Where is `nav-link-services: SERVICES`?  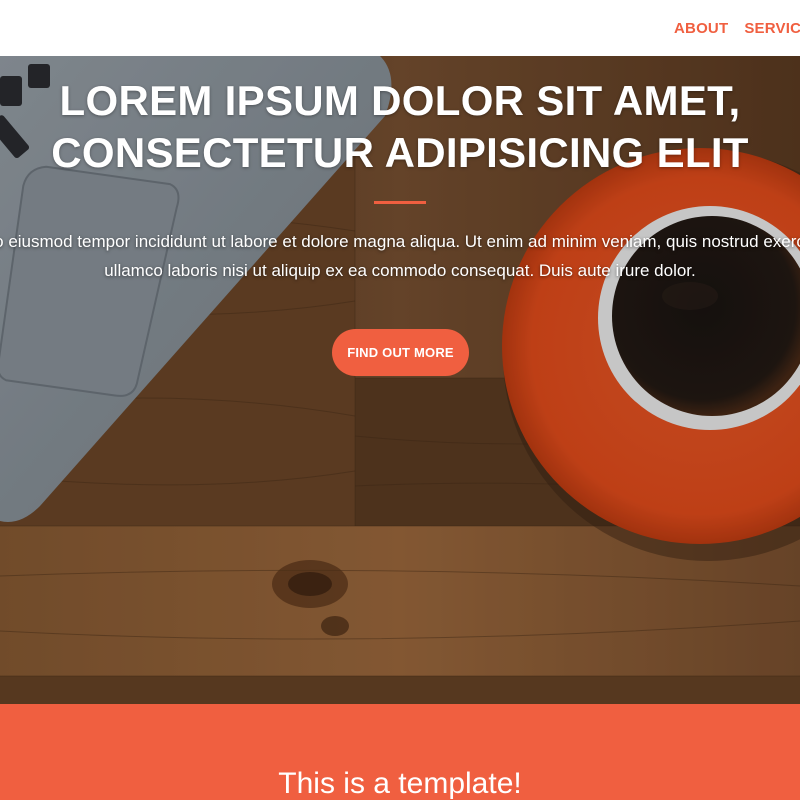
nav-link-services: SERVICES is located at coordinates (772, 28).